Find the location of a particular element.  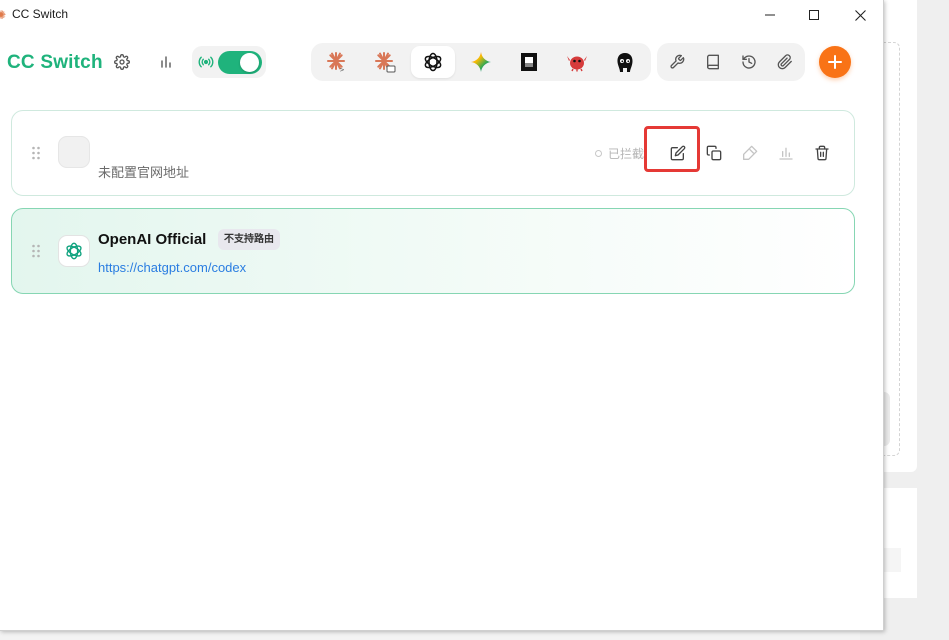

tools-button is located at coordinates (677, 62).